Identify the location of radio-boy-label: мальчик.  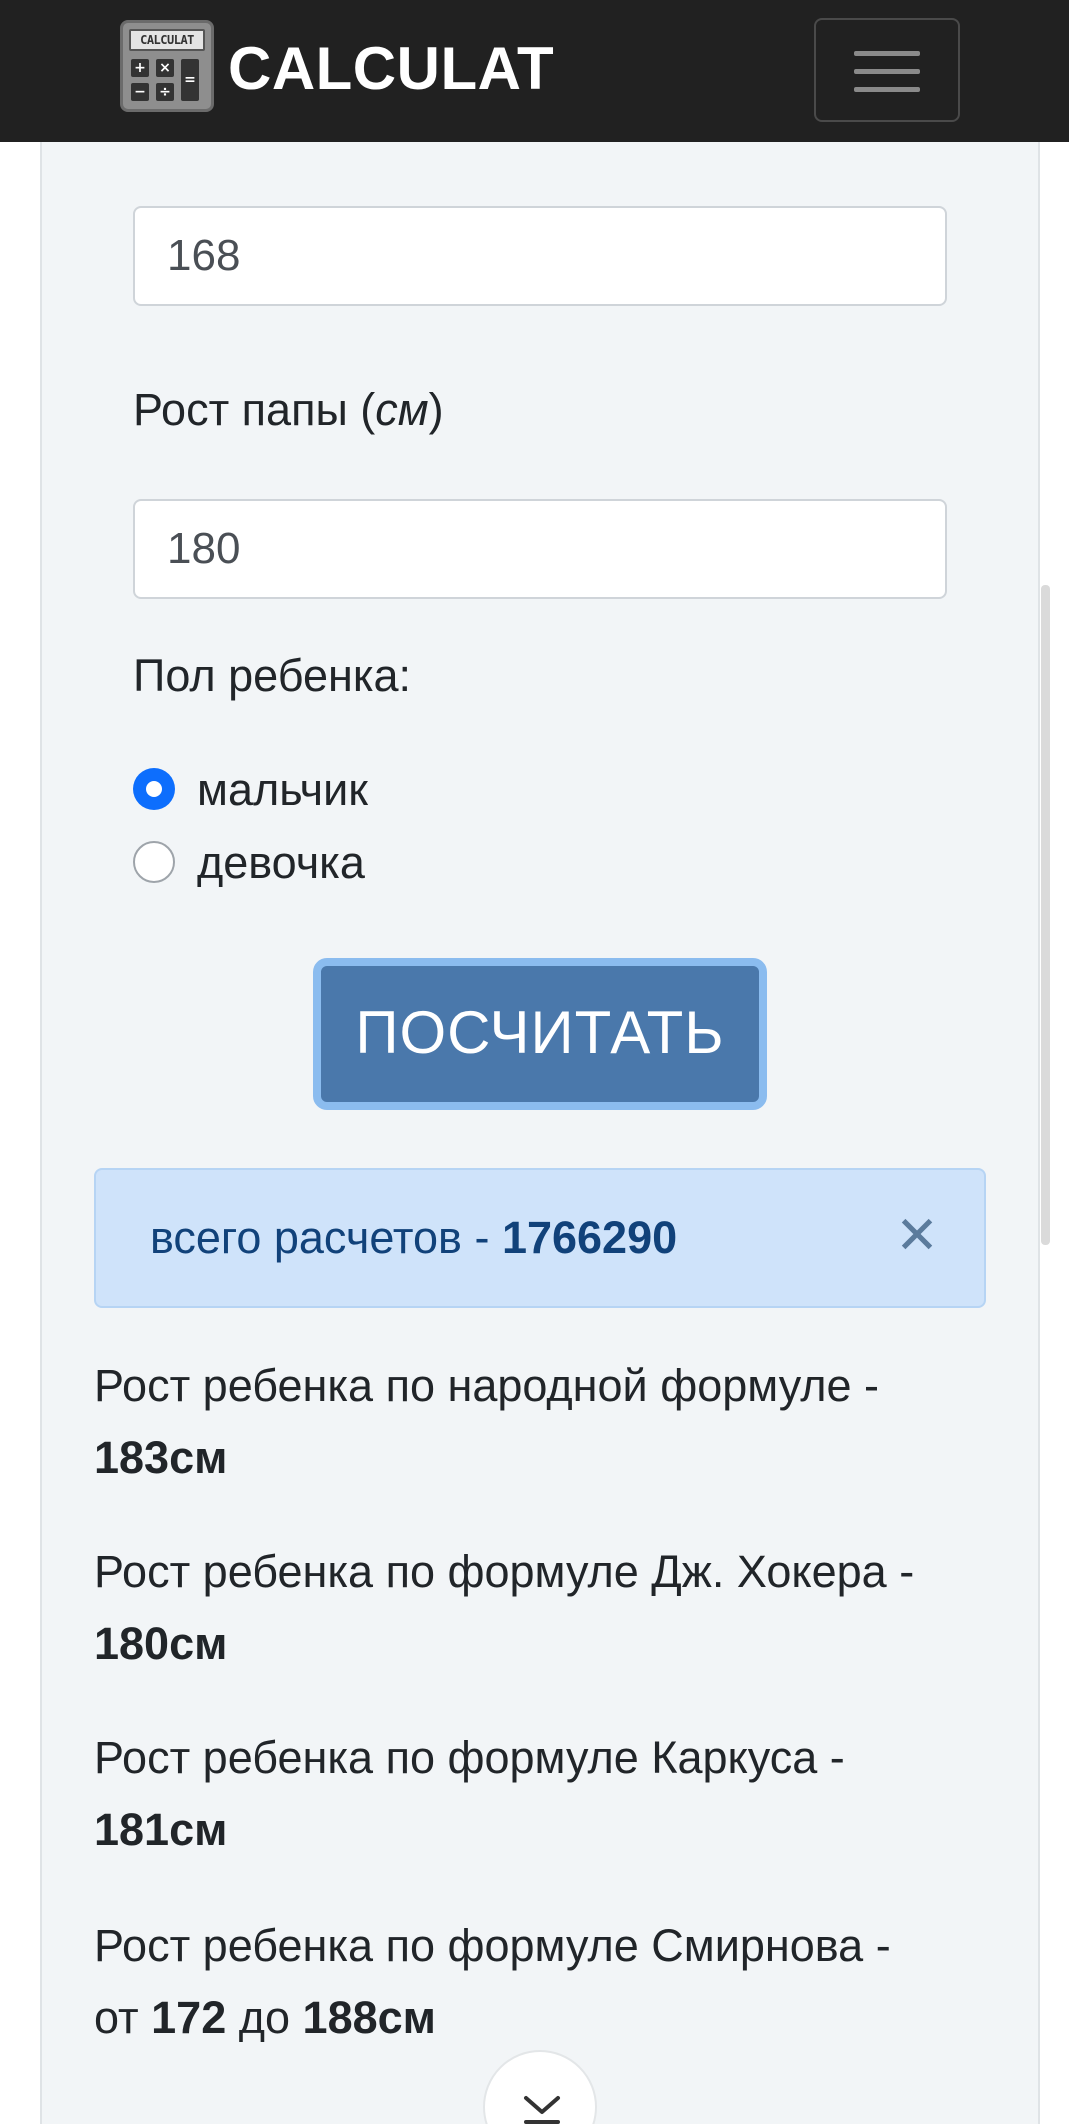
(282, 790).